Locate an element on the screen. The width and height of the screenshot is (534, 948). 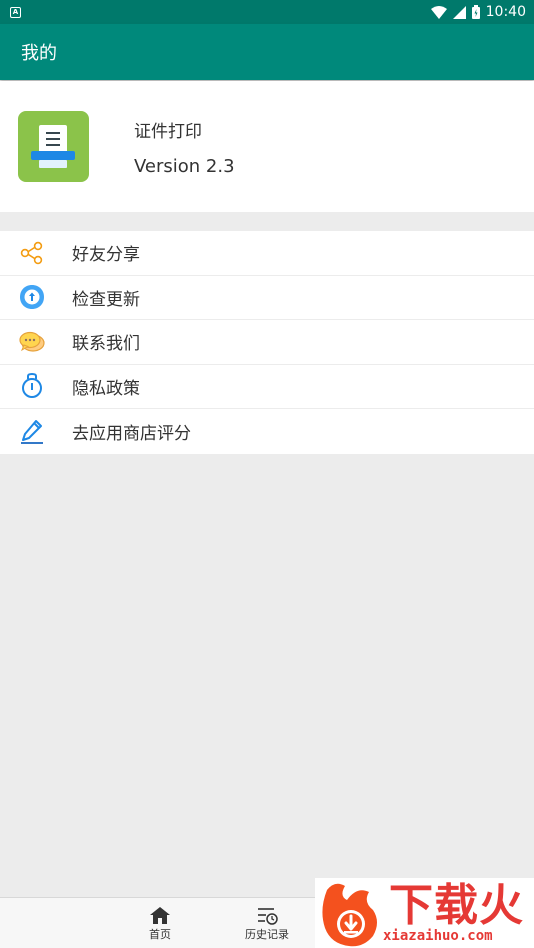
menu-item-rate-app: 去应用商店评分 is located at coordinates (267, 431).